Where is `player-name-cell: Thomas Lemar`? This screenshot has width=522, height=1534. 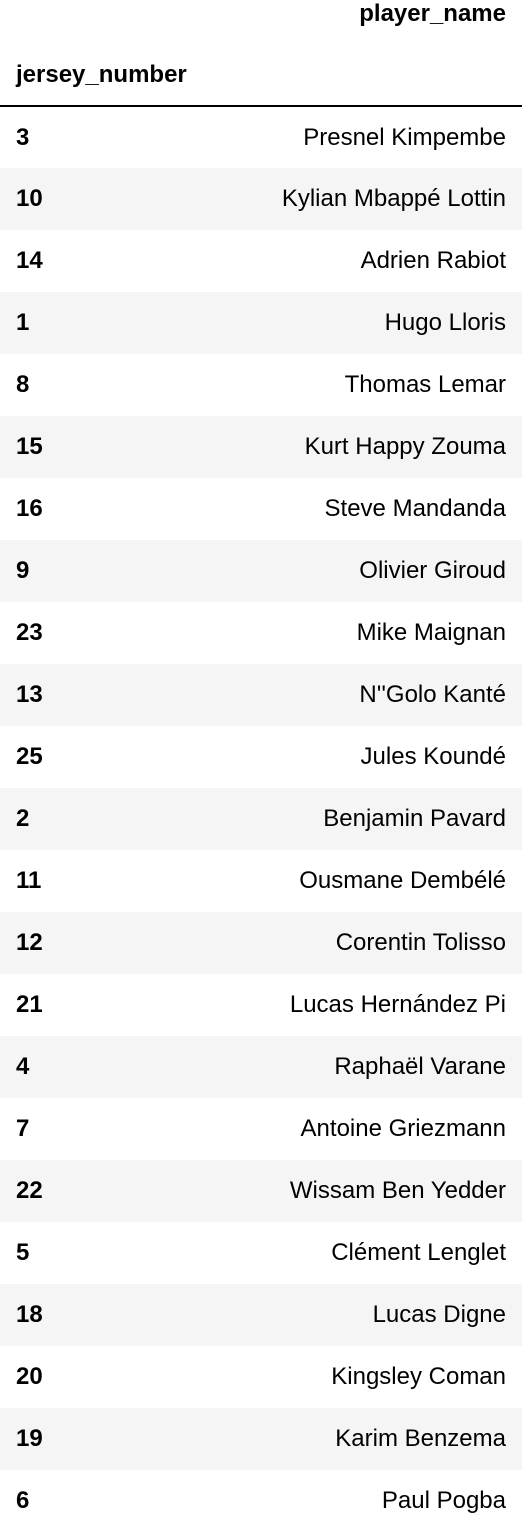
player-name-cell: Thomas Lemar is located at coordinates (425, 384).